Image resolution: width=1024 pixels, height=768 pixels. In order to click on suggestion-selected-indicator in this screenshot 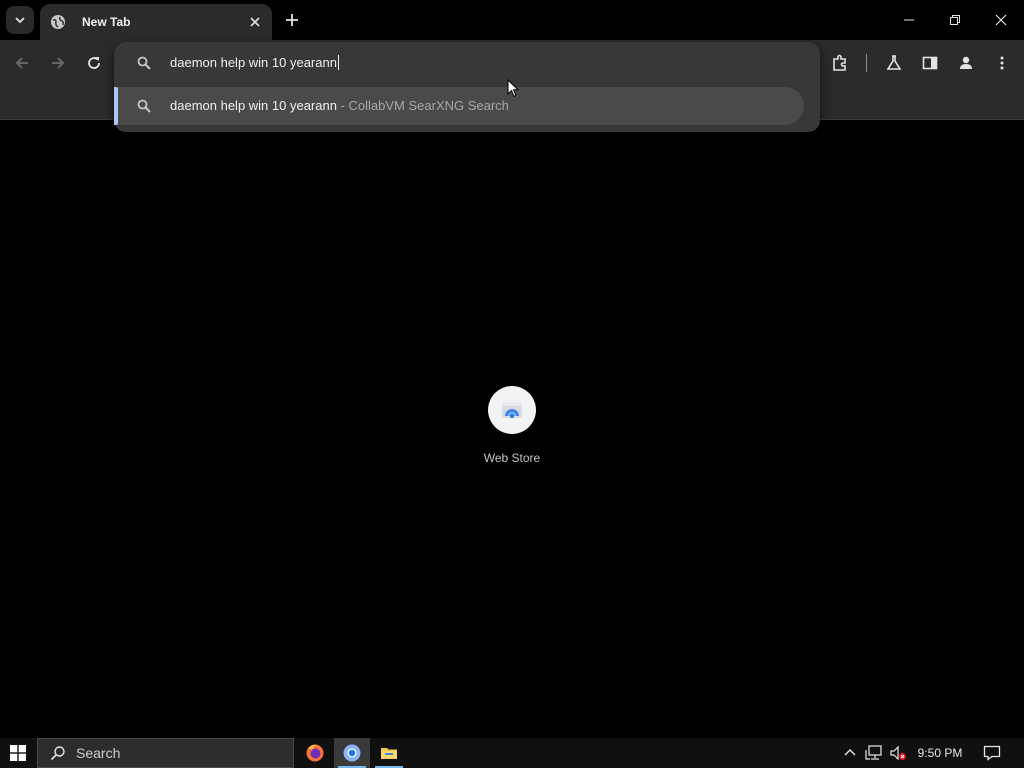, I will do `click(116, 106)`.